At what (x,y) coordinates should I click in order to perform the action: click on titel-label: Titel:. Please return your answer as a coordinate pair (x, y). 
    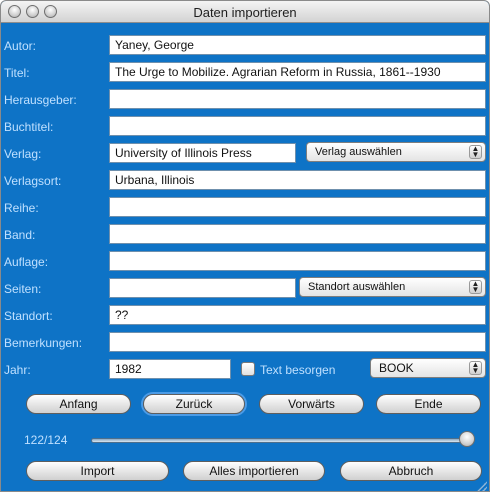
    Looking at the image, I should click on (17, 73).